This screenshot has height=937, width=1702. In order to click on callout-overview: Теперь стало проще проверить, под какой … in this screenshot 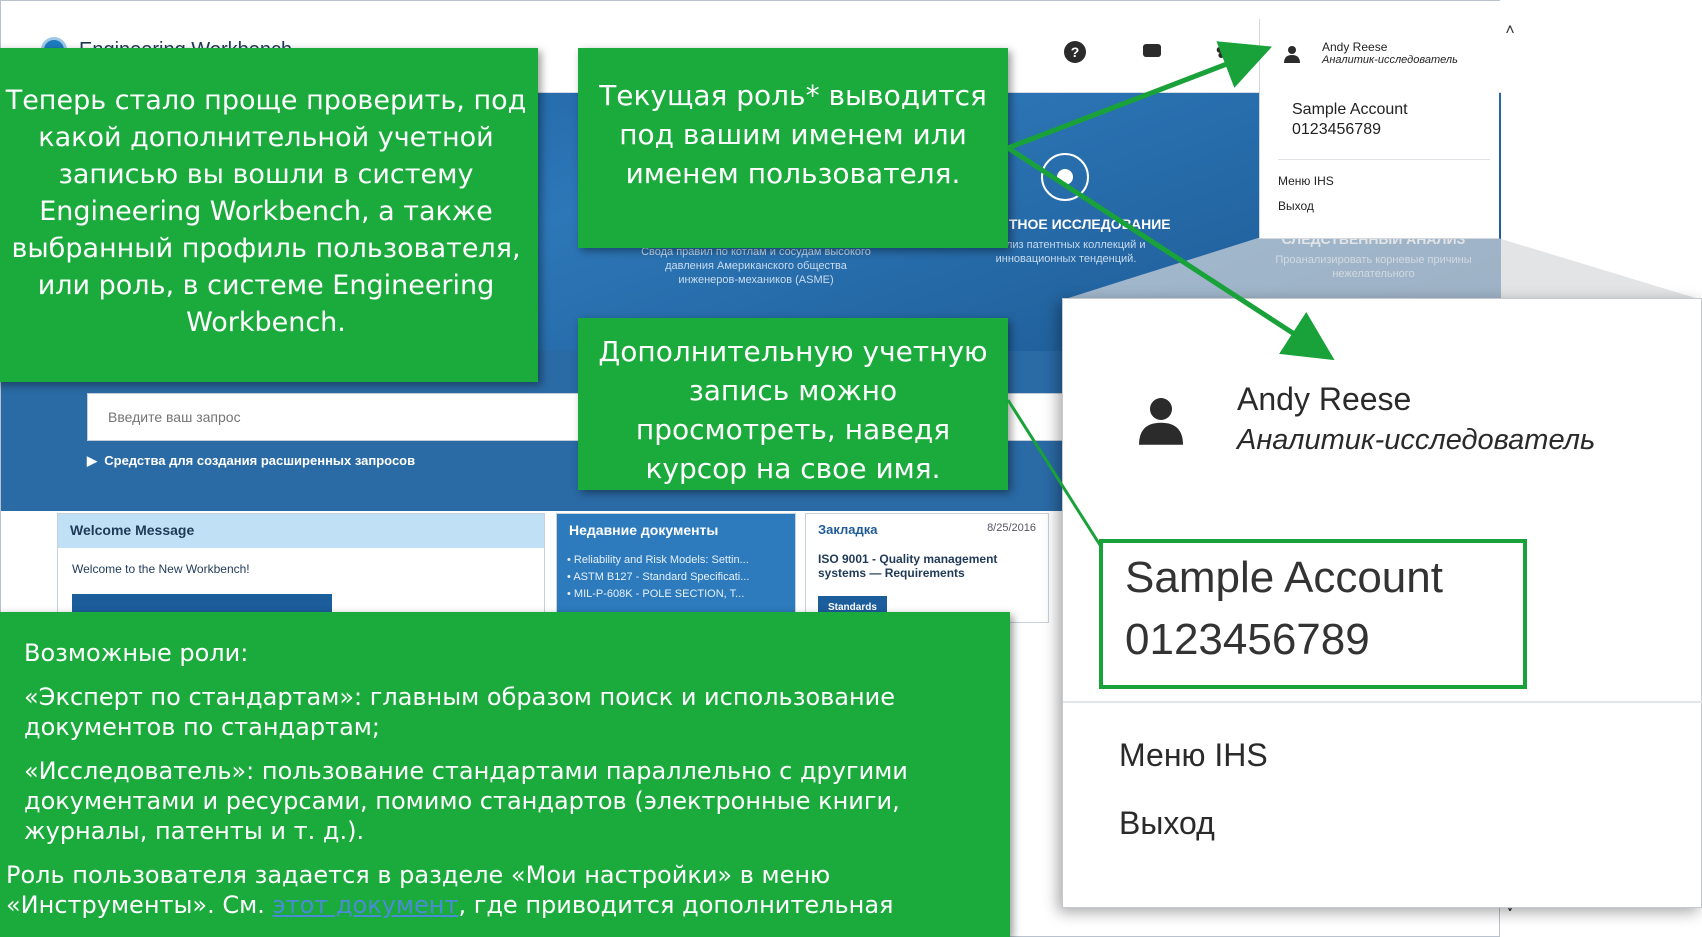, I will do `click(269, 215)`.